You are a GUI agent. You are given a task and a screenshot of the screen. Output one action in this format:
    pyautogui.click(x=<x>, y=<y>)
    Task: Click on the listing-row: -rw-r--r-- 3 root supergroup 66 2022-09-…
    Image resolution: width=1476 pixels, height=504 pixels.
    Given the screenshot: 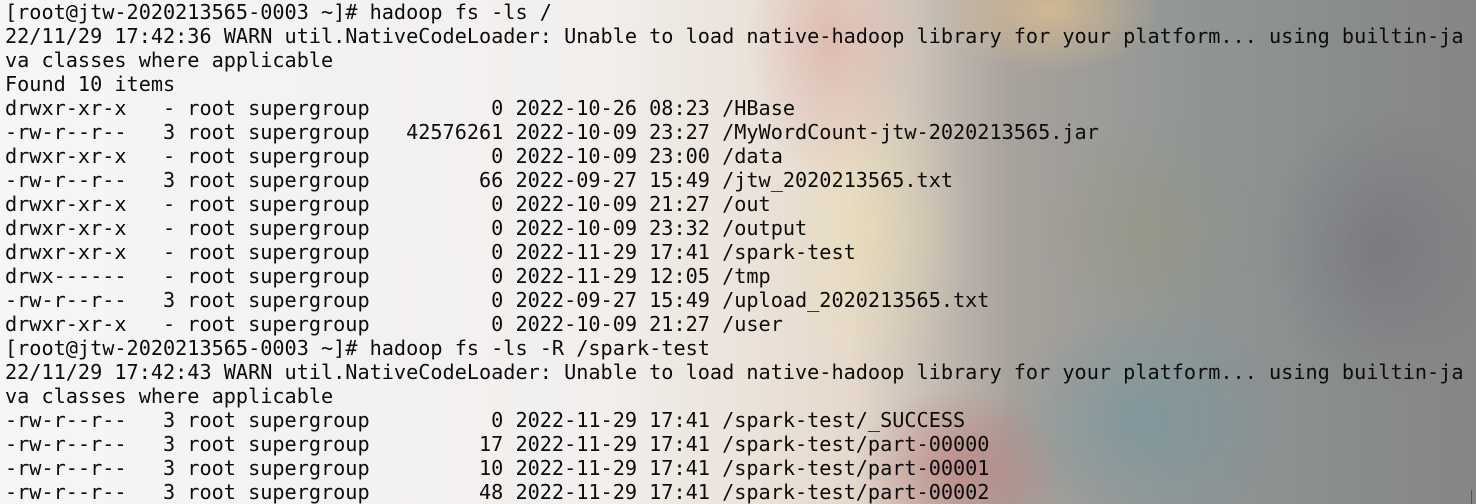 What is the action you would take?
    pyautogui.click(x=479, y=180)
    